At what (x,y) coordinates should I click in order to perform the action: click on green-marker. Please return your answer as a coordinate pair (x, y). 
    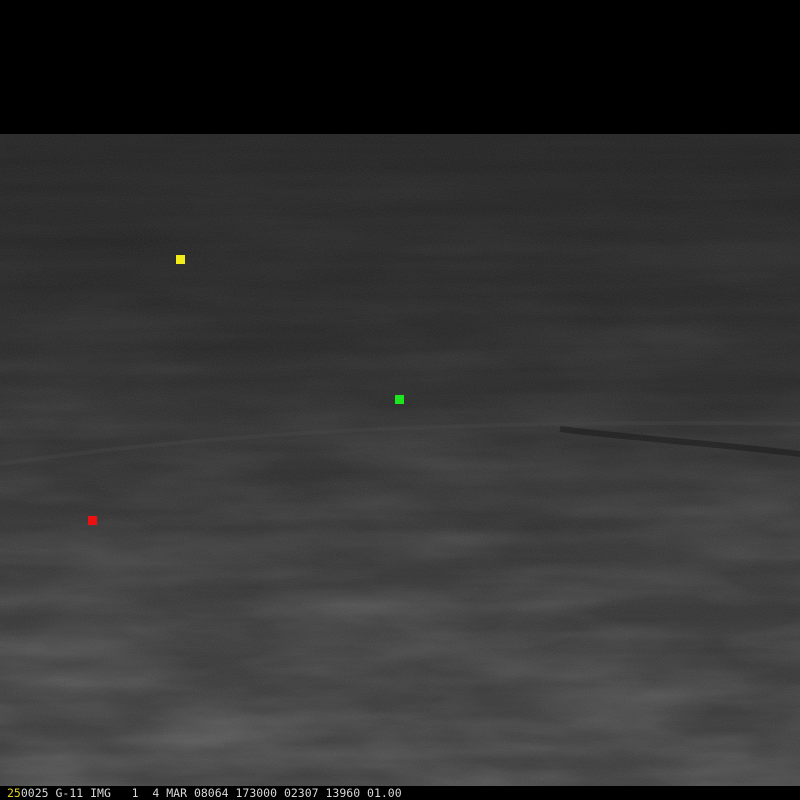
    Looking at the image, I should click on (399, 399).